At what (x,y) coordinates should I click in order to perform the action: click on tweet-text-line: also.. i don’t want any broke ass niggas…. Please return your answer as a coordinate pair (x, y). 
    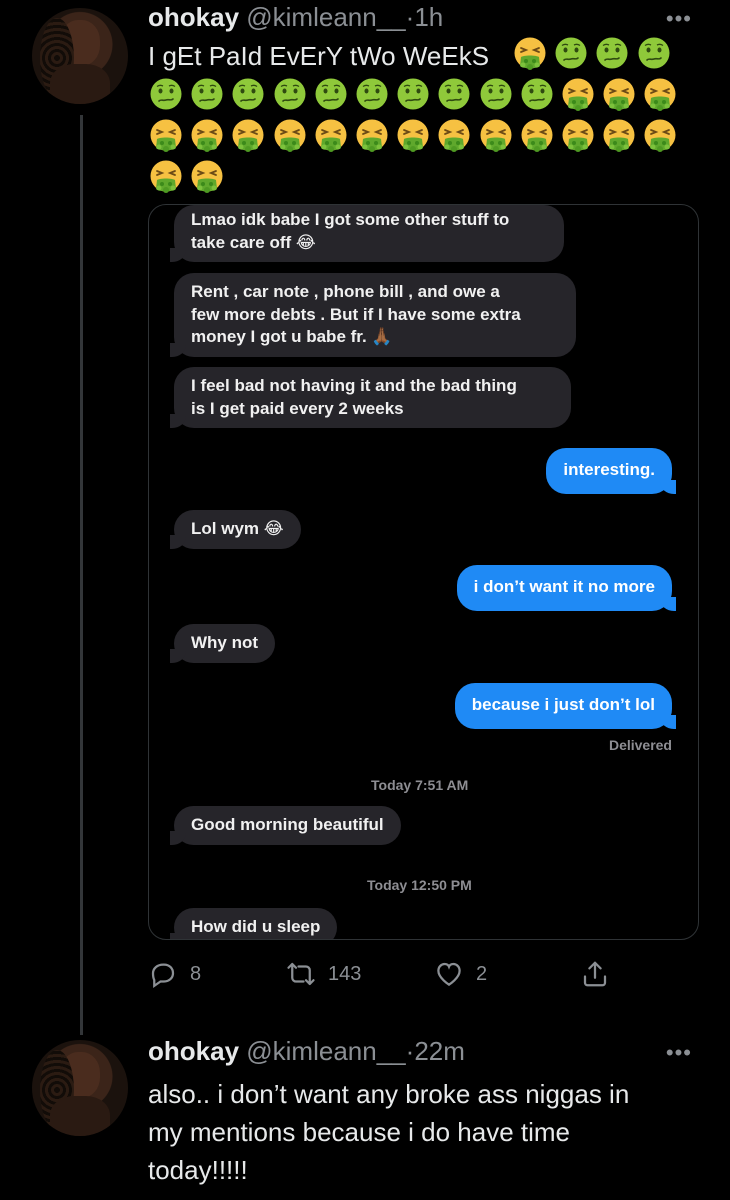
    Looking at the image, I should click on (389, 1094).